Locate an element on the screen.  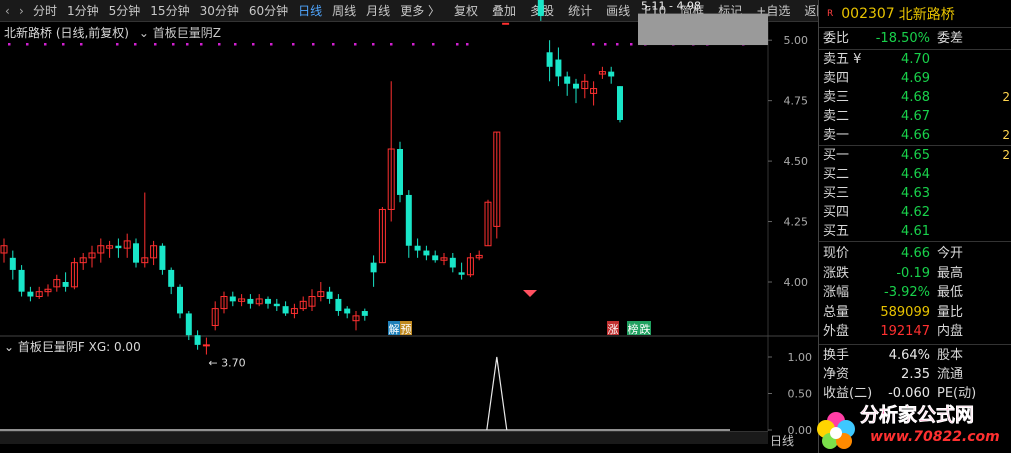
bid-row: 买二 4.64 is located at coordinates (915, 174).